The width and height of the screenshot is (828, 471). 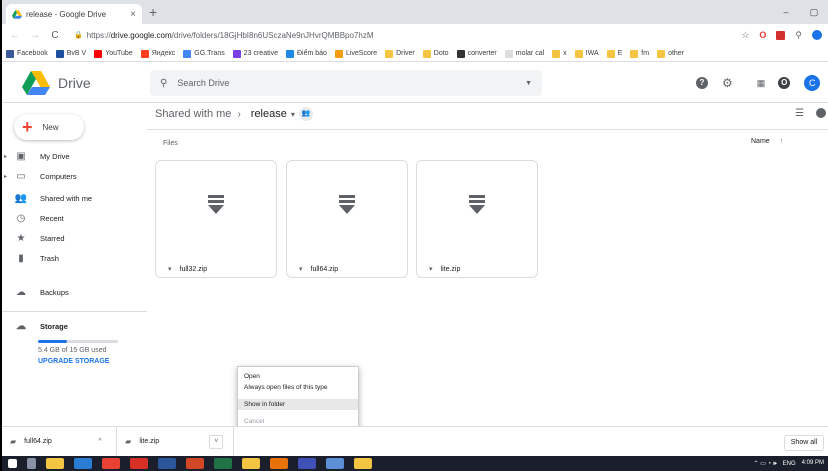 What do you see at coordinates (167, 463) in the screenshot?
I see `word-icon` at bounding box center [167, 463].